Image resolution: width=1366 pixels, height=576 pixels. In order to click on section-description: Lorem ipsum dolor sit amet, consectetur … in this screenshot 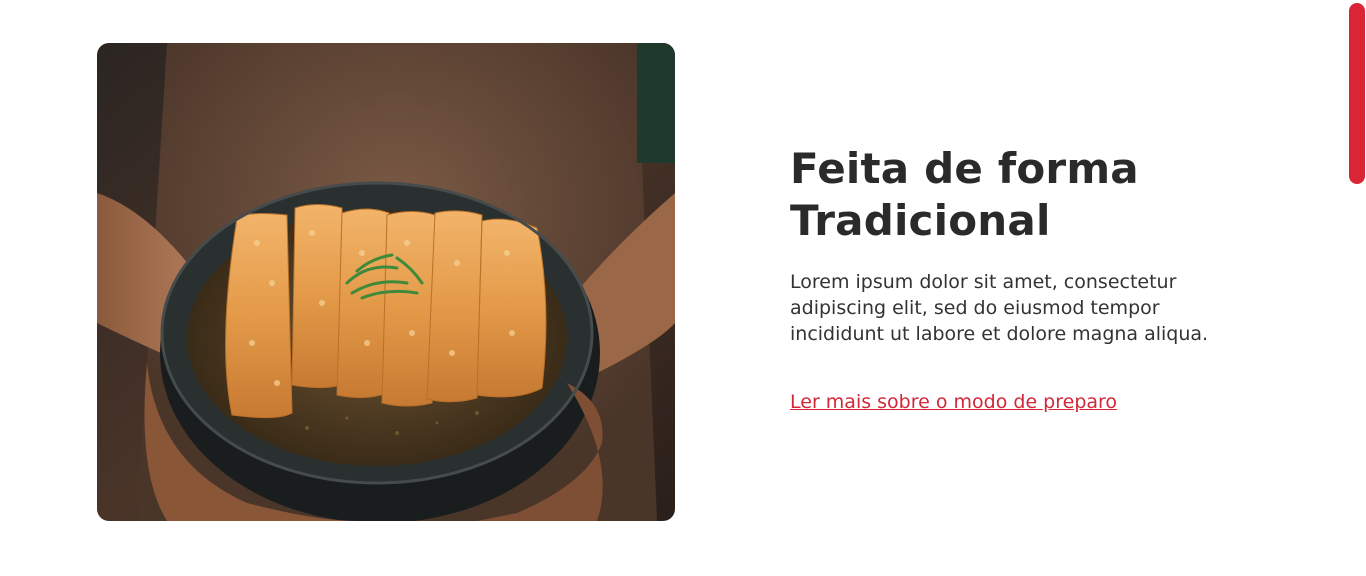, I will do `click(999, 308)`.